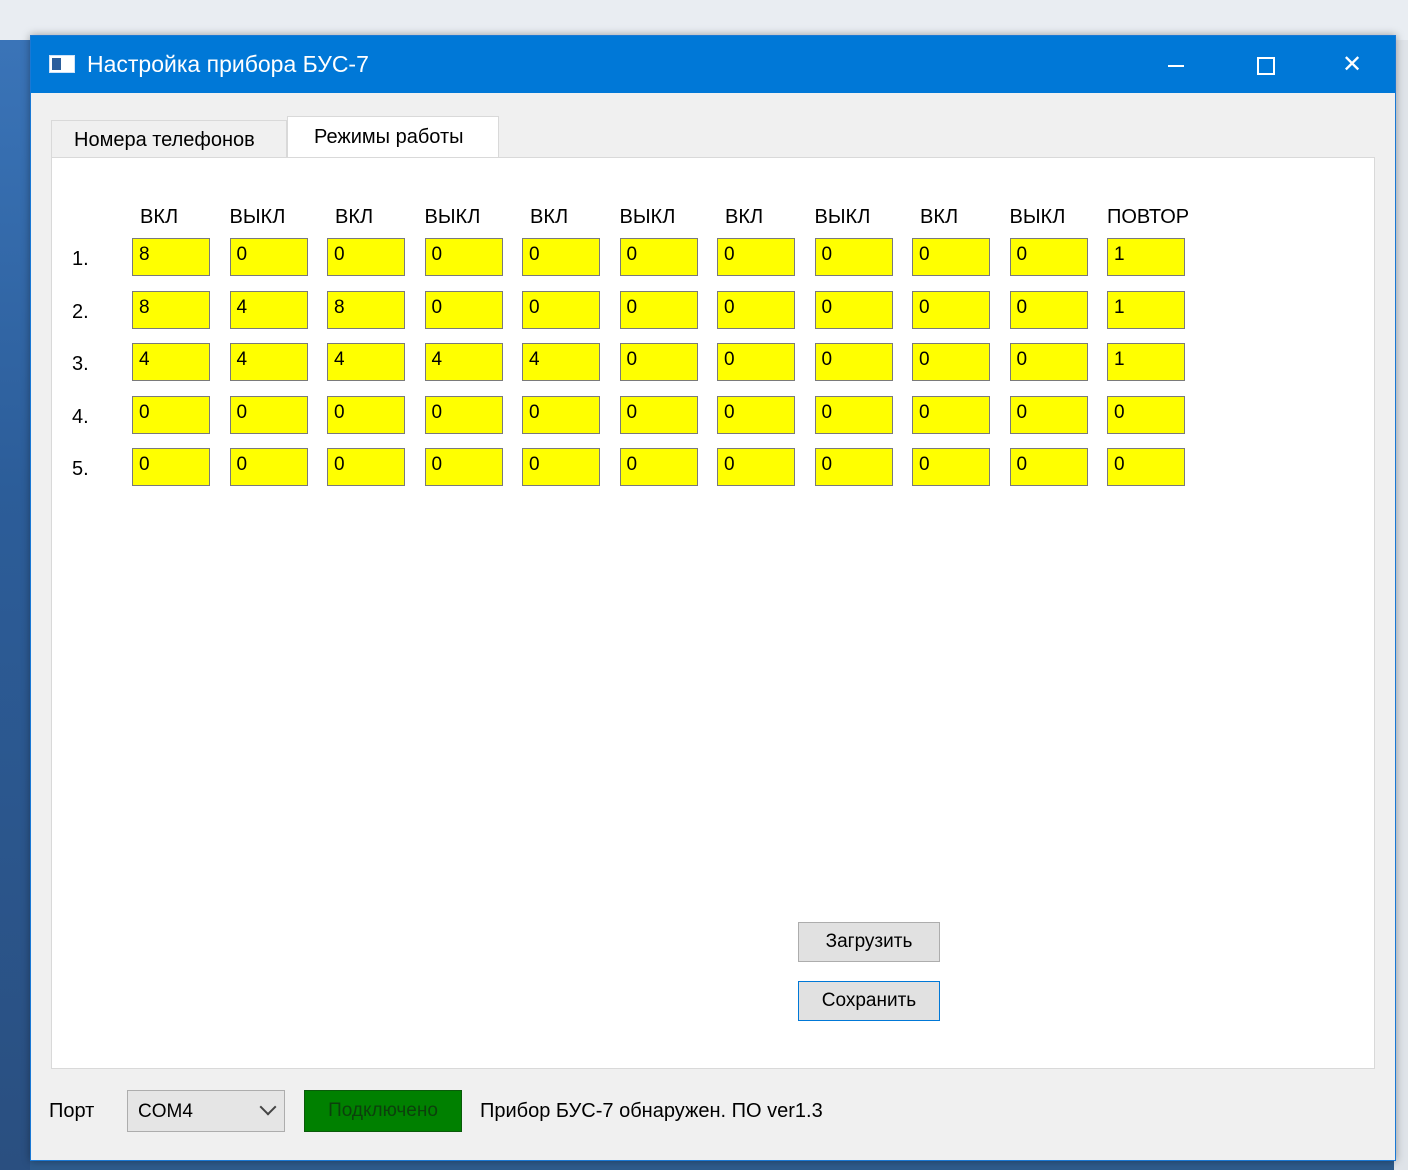 The width and height of the screenshot is (1408, 1170). I want to click on minimize-icon, so click(1176, 65).